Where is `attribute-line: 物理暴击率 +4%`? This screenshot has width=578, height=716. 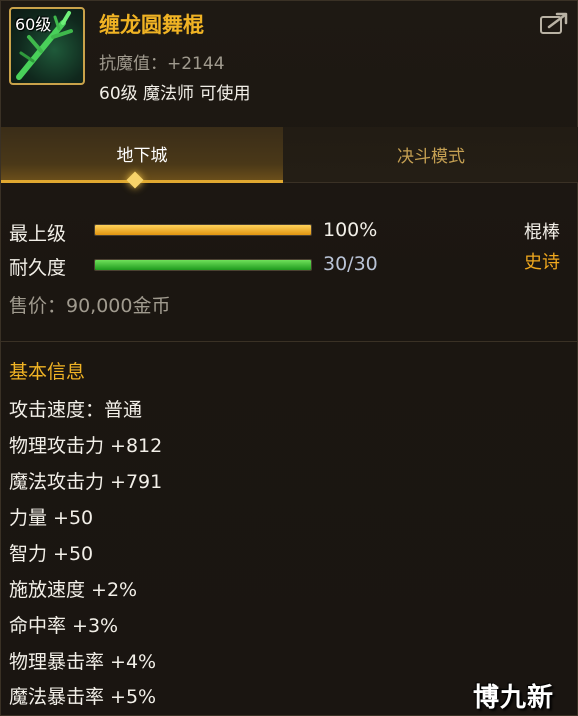
attribute-line: 物理暴击率 +4% is located at coordinates (83, 662).